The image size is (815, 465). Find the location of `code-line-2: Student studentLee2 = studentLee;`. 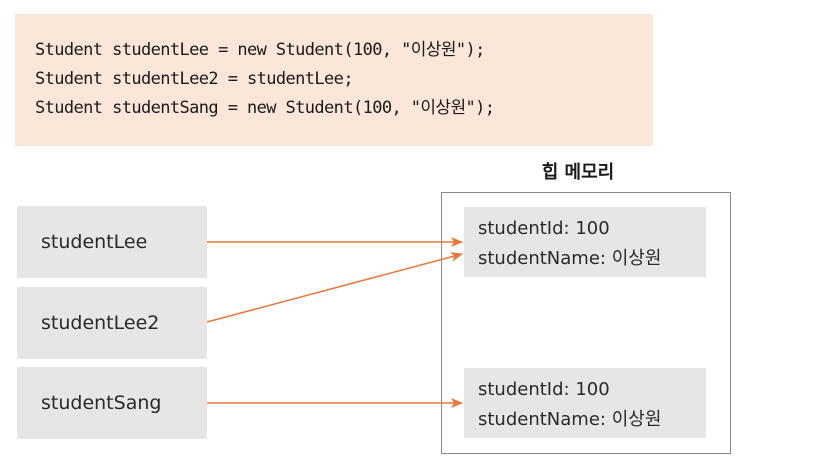

code-line-2: Student studentLee2 = studentLee; is located at coordinates (194, 79).